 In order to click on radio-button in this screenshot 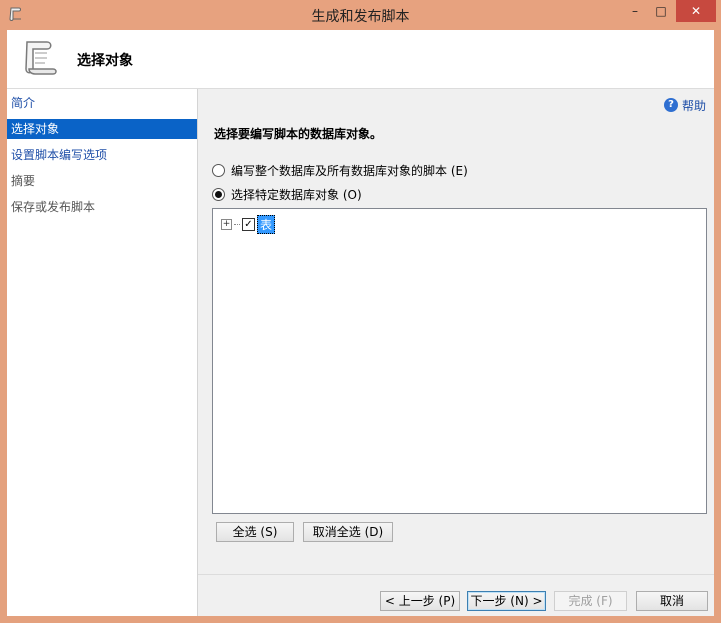, I will do `click(218, 170)`.